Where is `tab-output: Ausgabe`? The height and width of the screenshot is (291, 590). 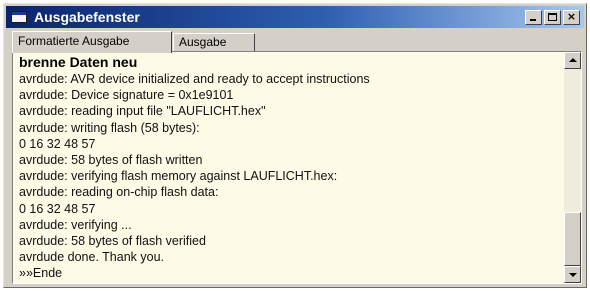
tab-output: Ausgabe is located at coordinates (214, 42).